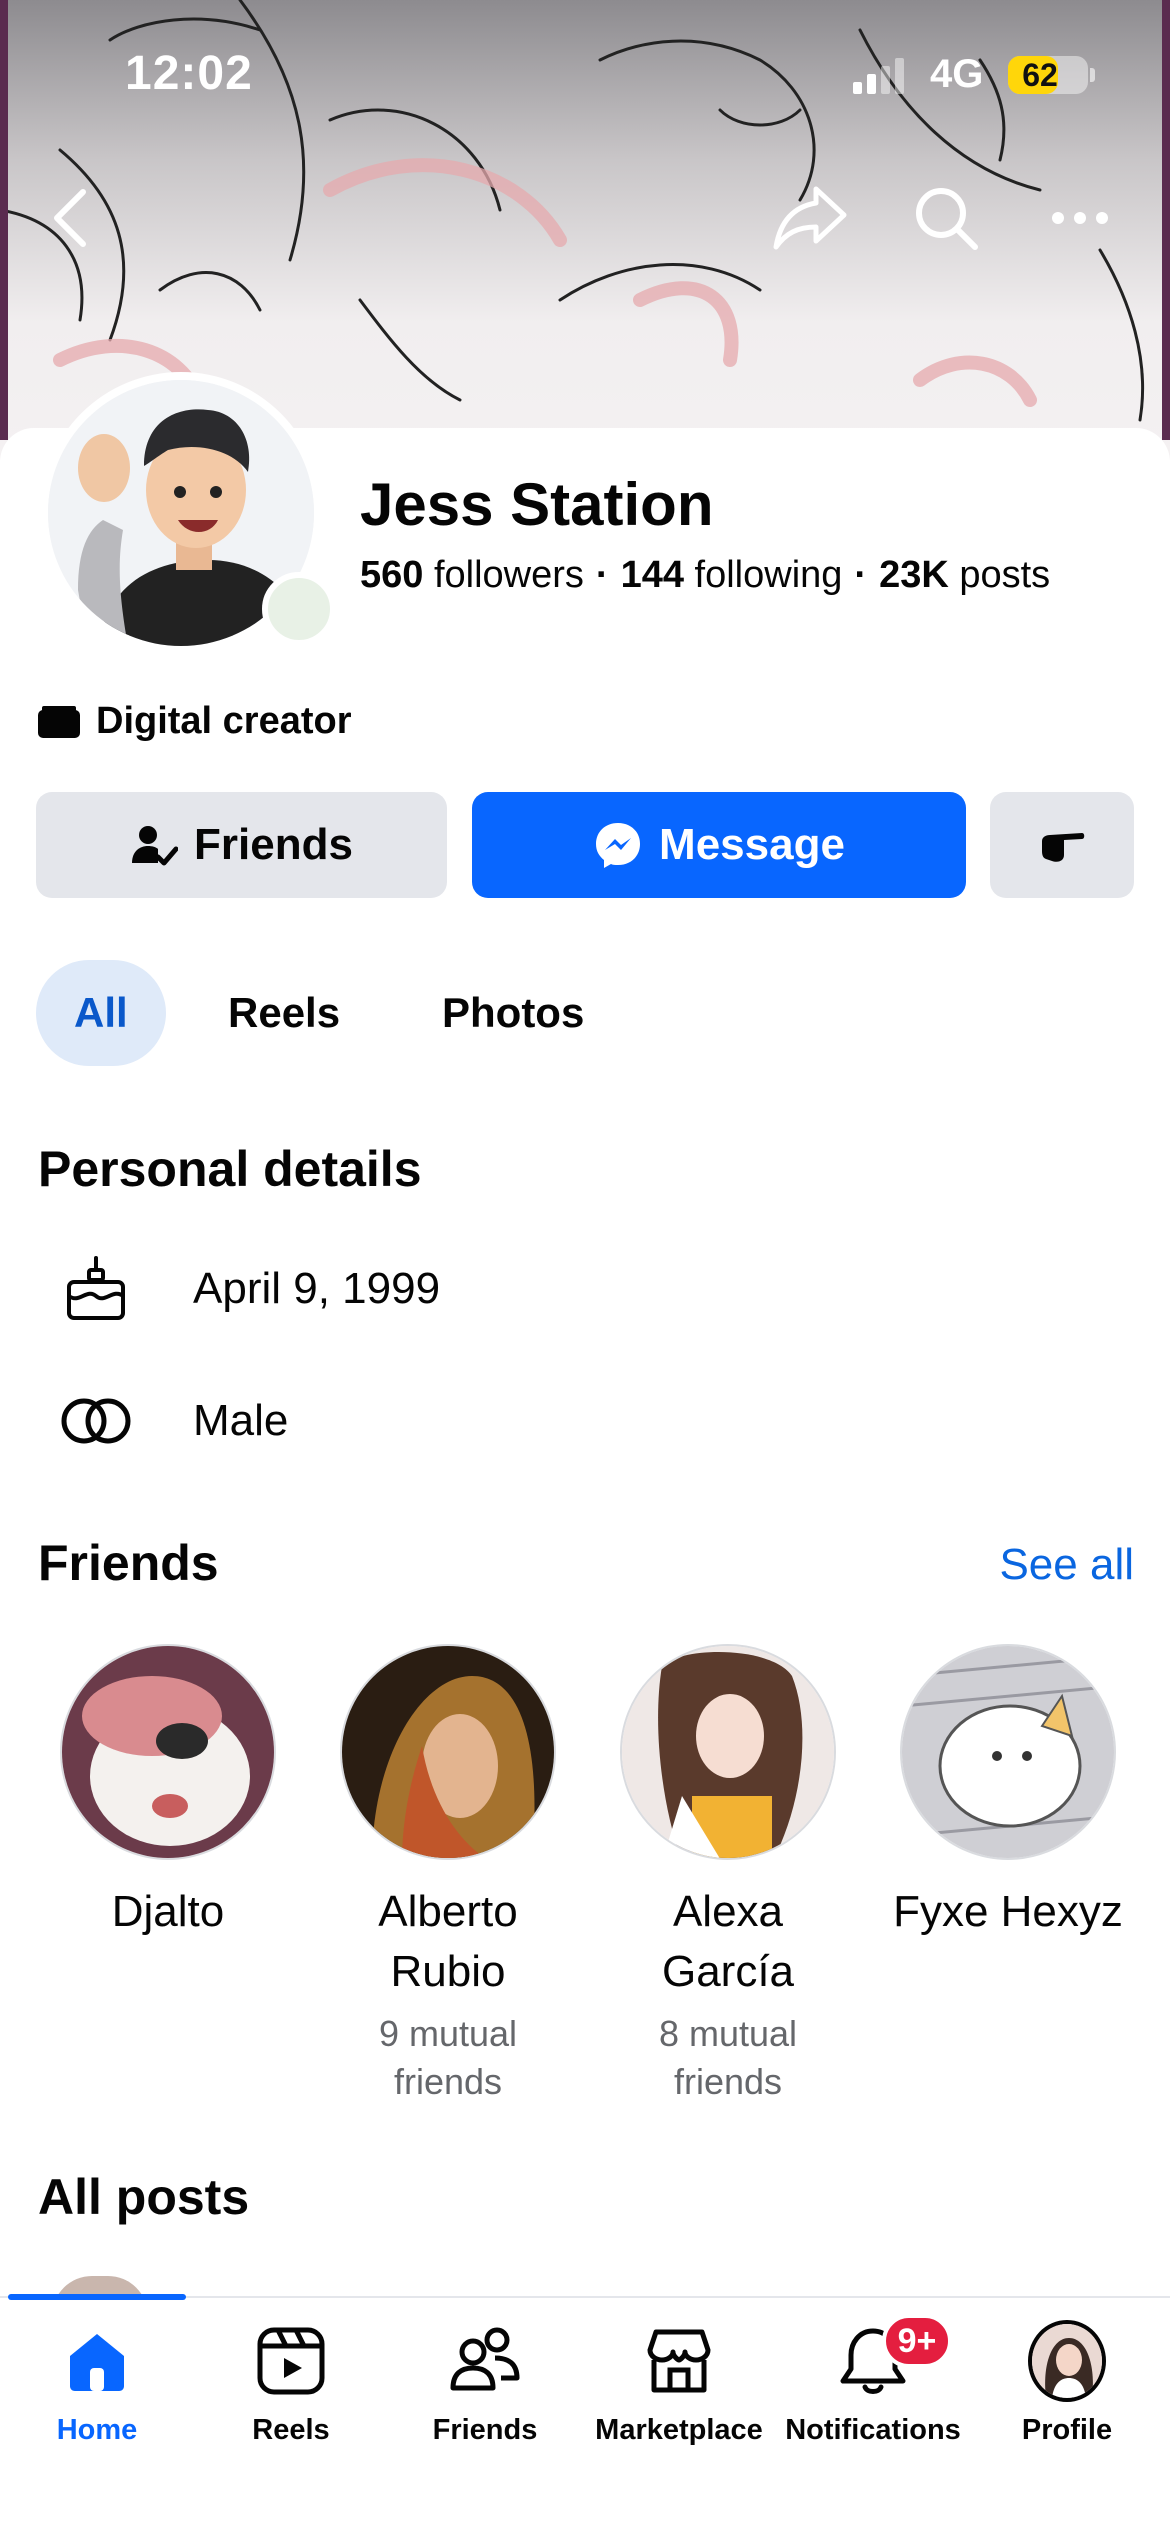  What do you see at coordinates (284, 1013) in the screenshot?
I see `tab-reels: Reels` at bounding box center [284, 1013].